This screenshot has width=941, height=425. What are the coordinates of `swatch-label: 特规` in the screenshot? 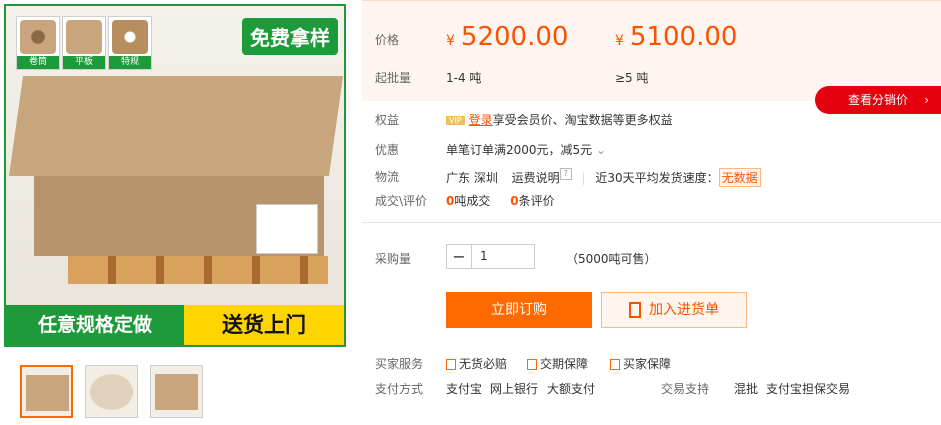 It's located at (130, 62).